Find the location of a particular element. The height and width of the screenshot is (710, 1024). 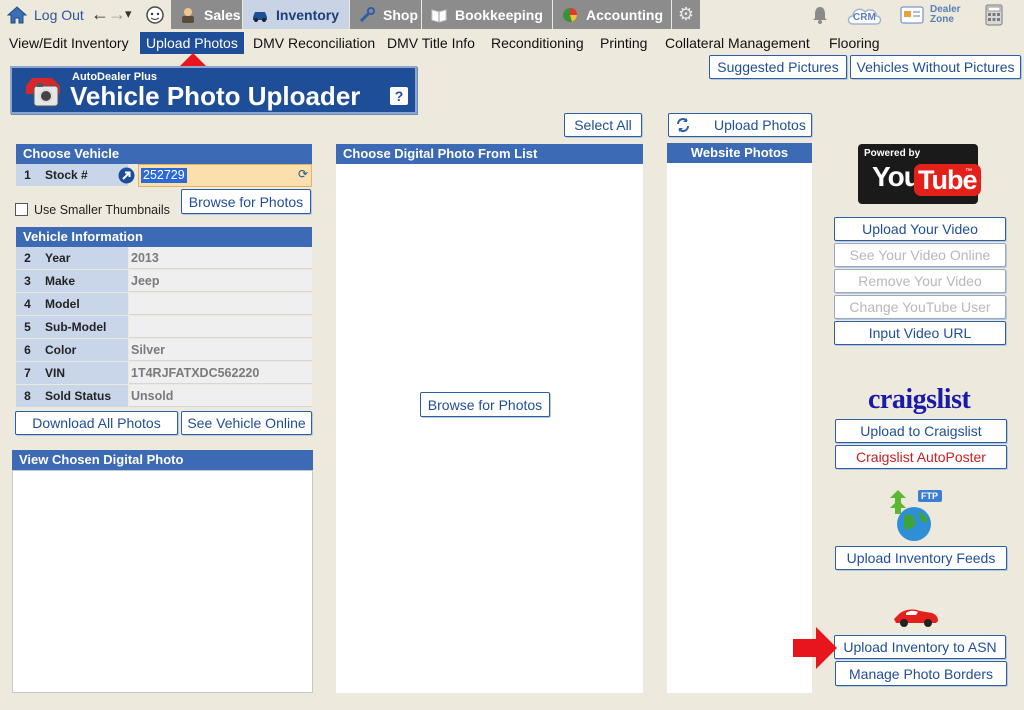

user-face-icon is located at coordinates (155, 15).